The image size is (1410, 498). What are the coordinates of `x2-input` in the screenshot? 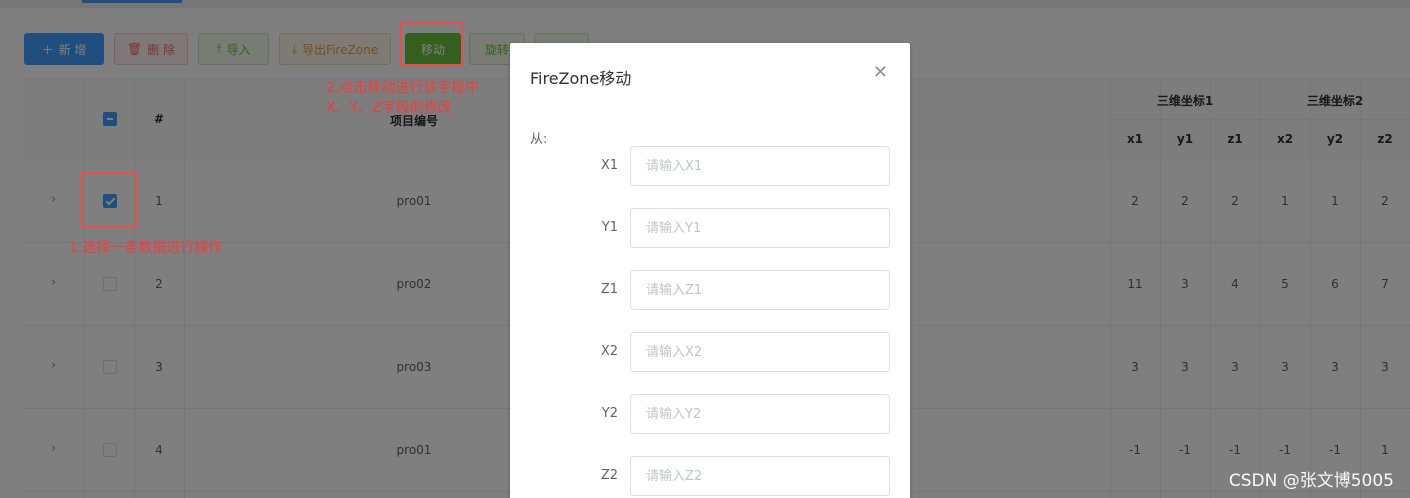 It's located at (760, 352).